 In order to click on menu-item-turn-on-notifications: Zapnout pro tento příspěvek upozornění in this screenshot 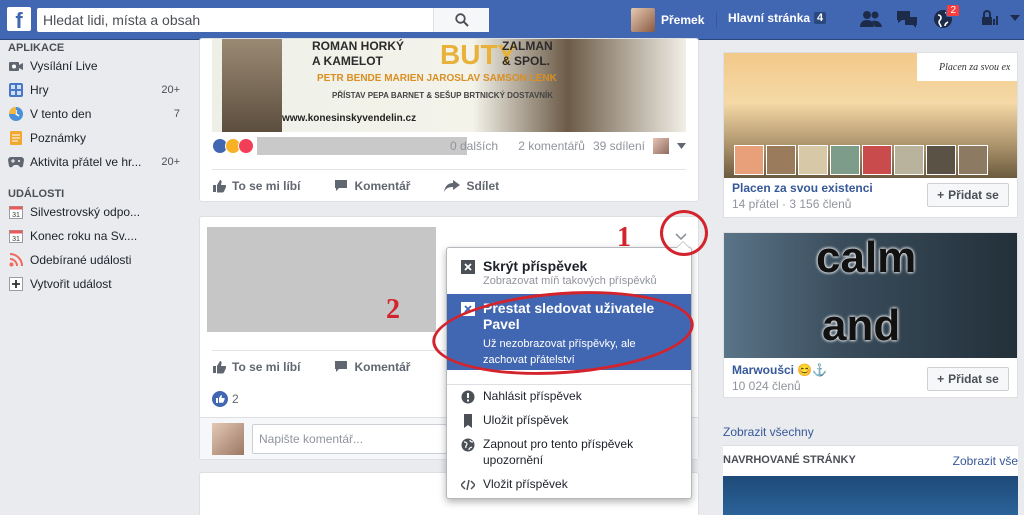, I will do `click(569, 452)`.